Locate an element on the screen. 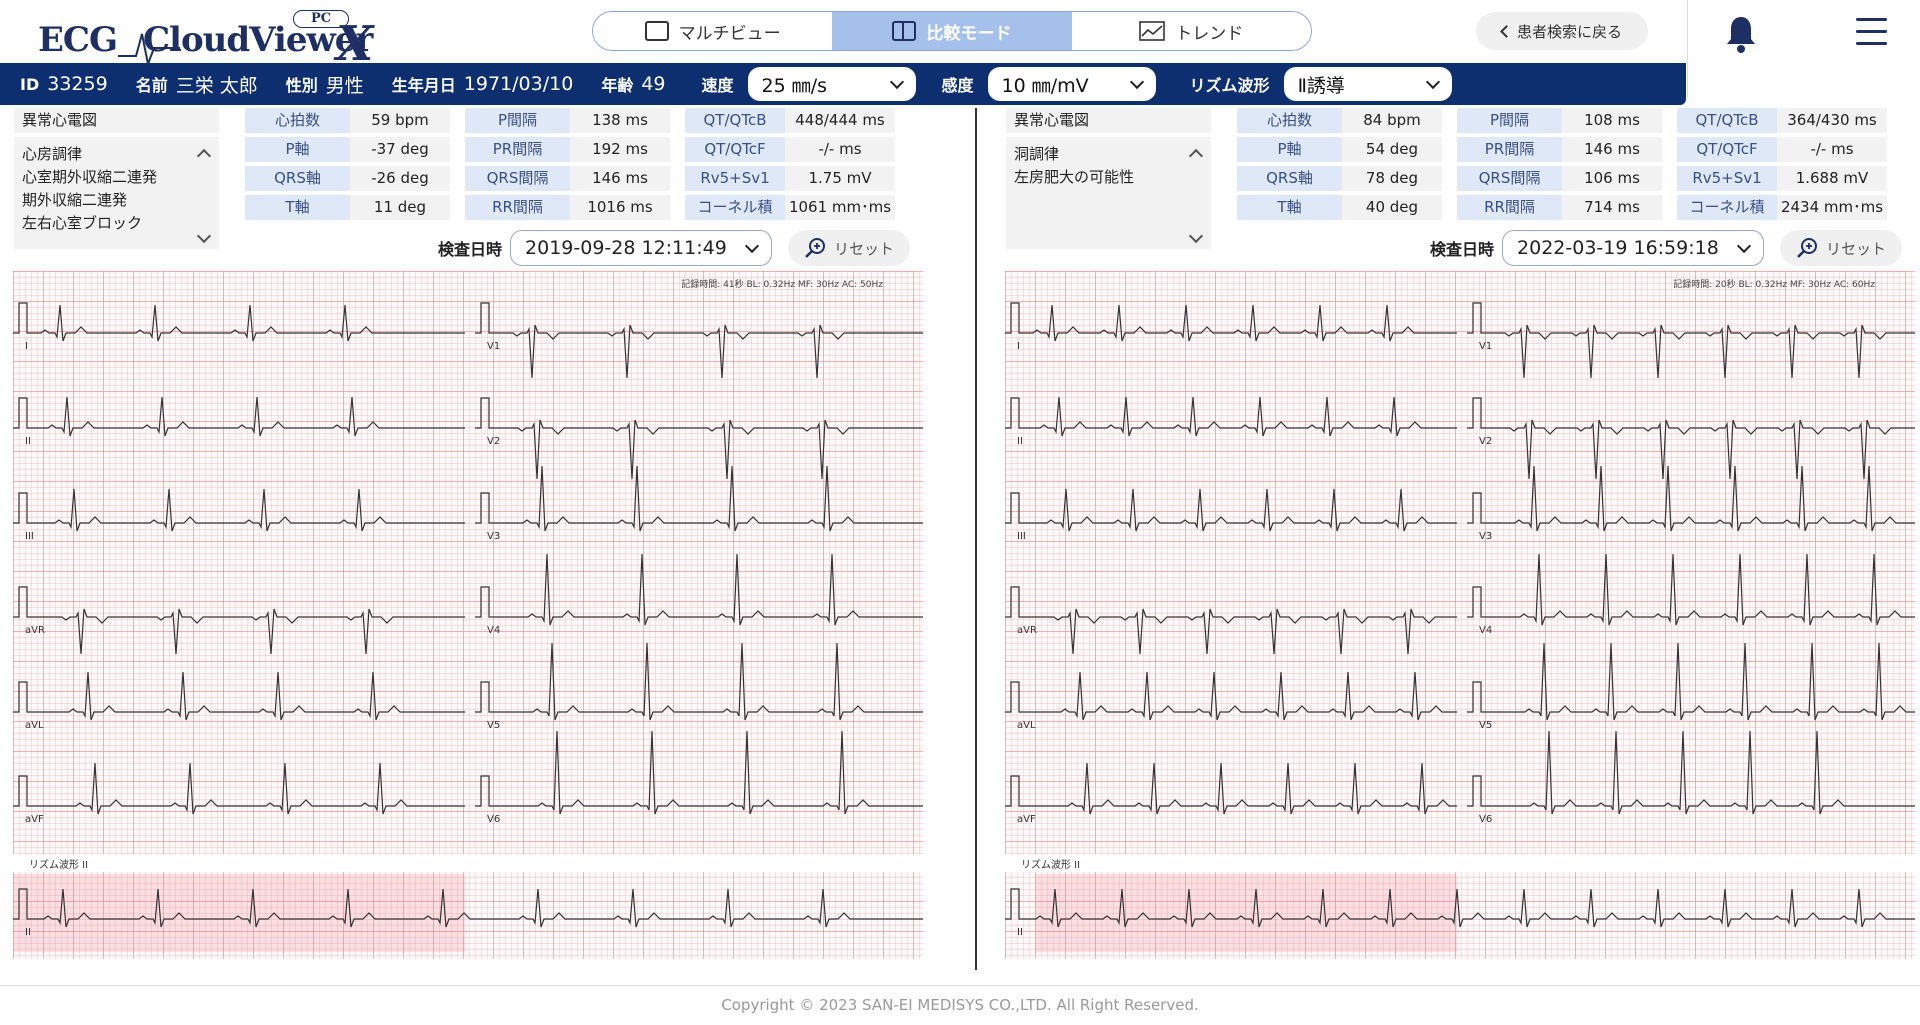 This screenshot has width=1920, height=1025. single-view-icon is located at coordinates (656, 31).